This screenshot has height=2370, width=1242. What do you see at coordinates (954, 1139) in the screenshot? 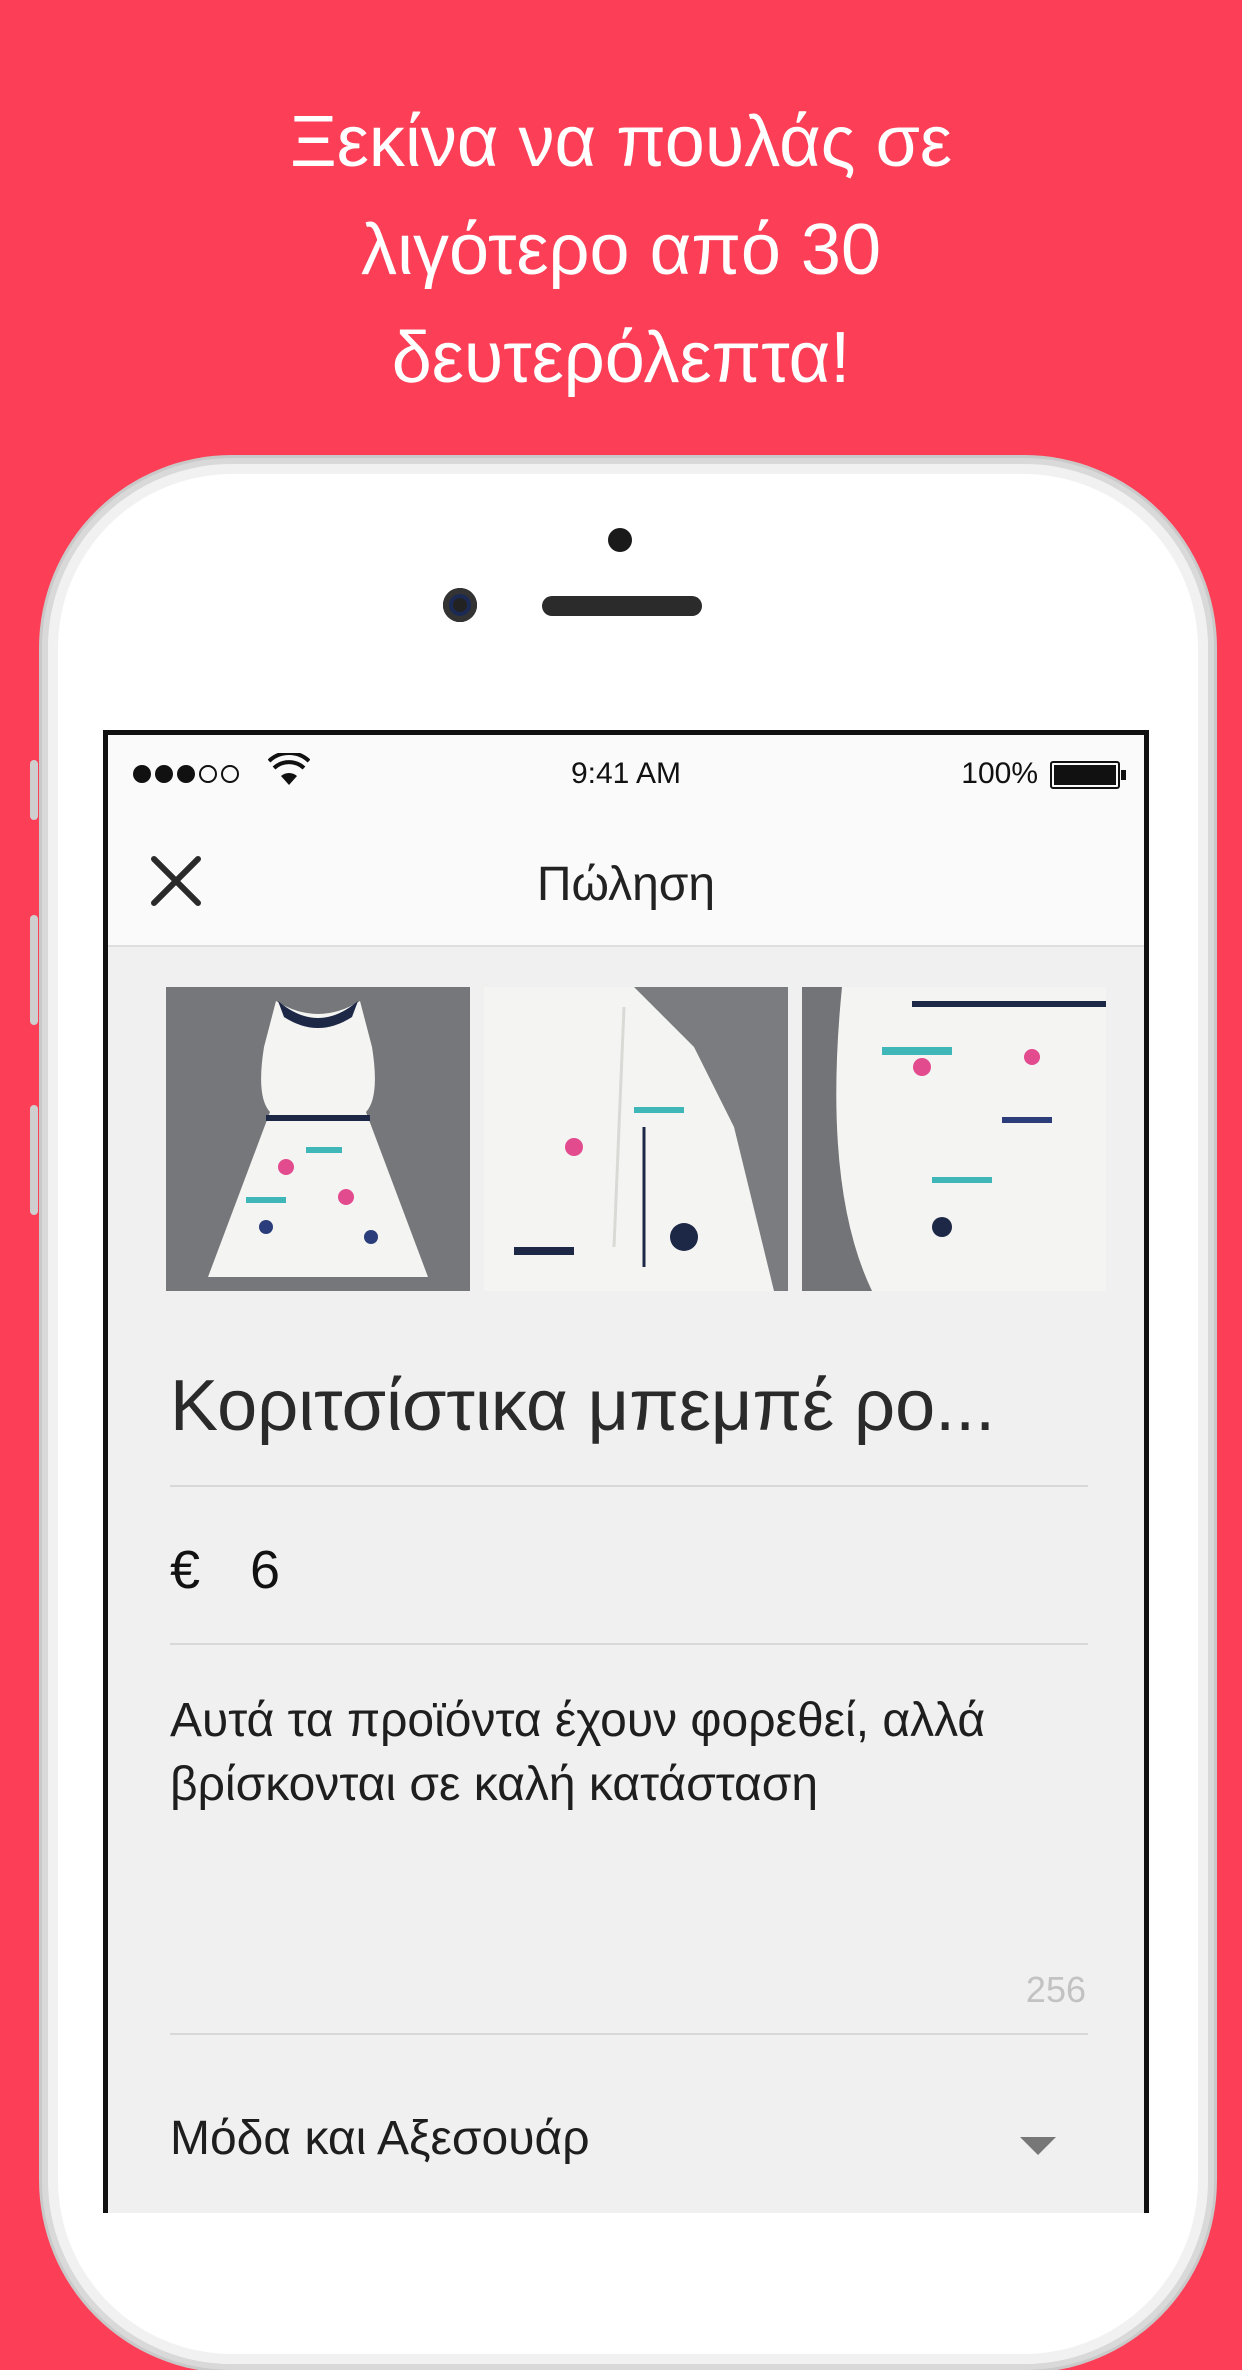
I see `dress-photo-detail` at bounding box center [954, 1139].